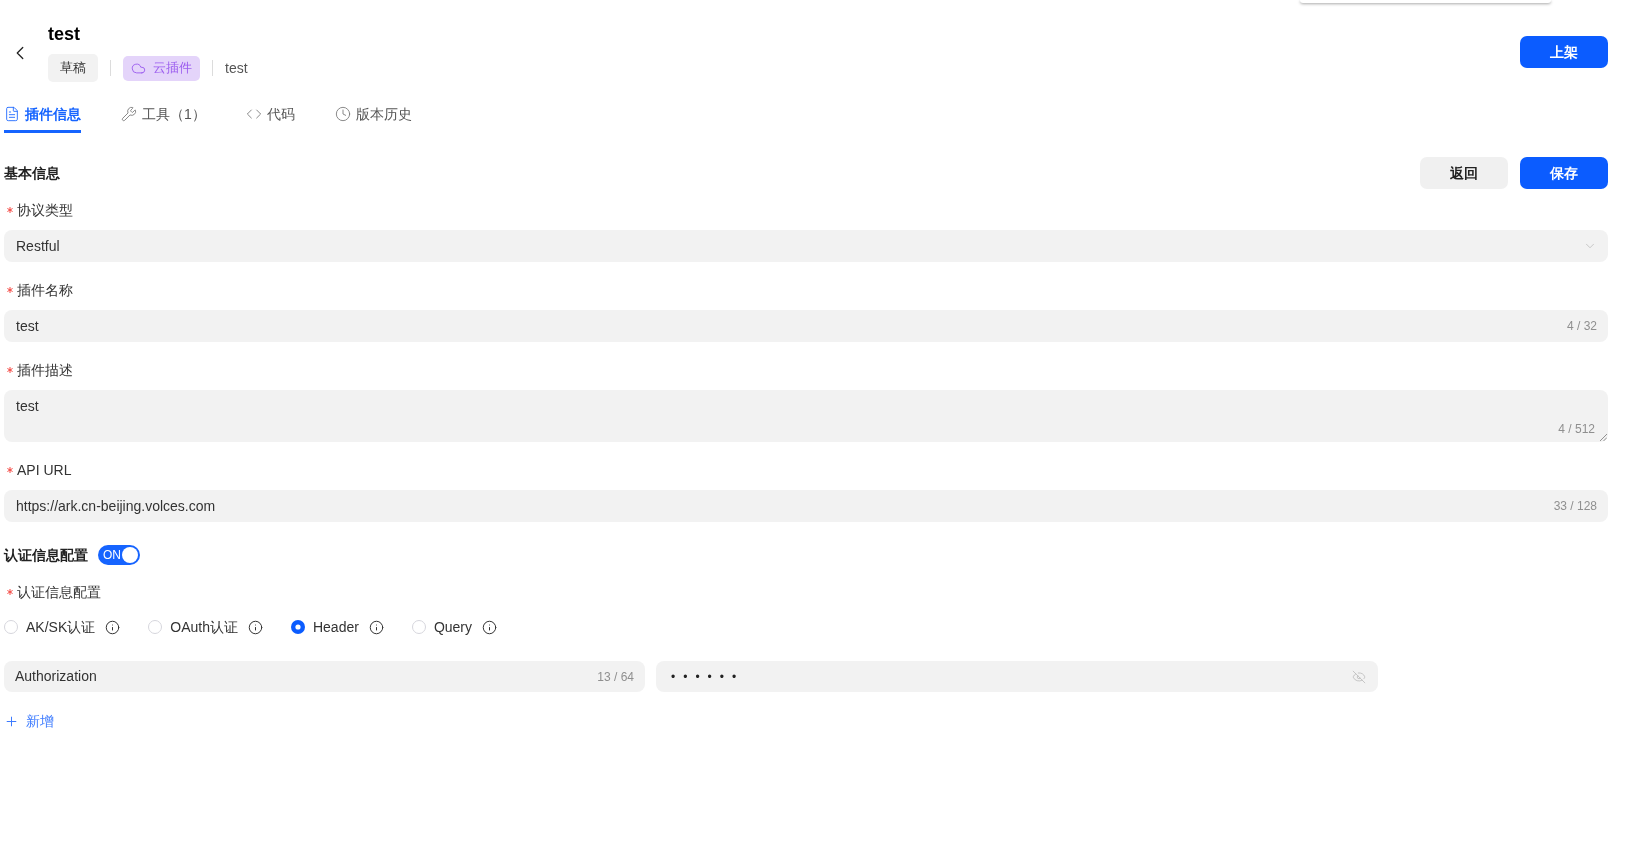  I want to click on char-counter: 33 / 128, so click(1575, 506).